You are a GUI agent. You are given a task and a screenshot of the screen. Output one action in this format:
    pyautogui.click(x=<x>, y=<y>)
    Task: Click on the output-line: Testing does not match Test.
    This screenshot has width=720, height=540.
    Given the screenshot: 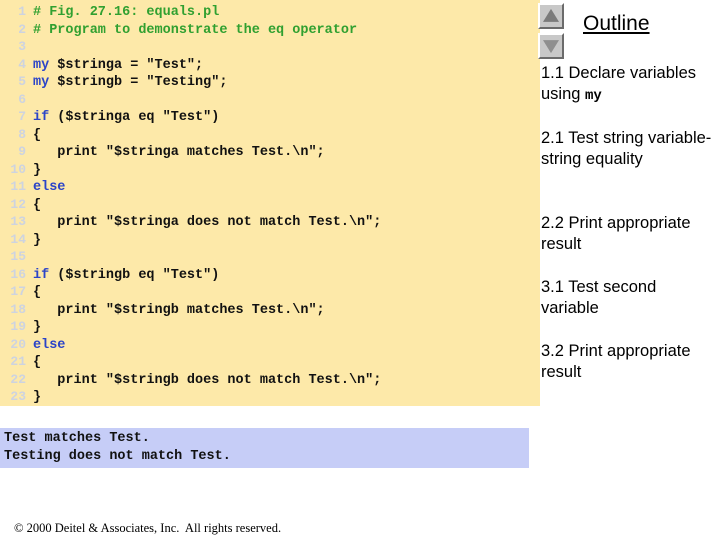 What is the action you would take?
    pyautogui.click(x=117, y=456)
    